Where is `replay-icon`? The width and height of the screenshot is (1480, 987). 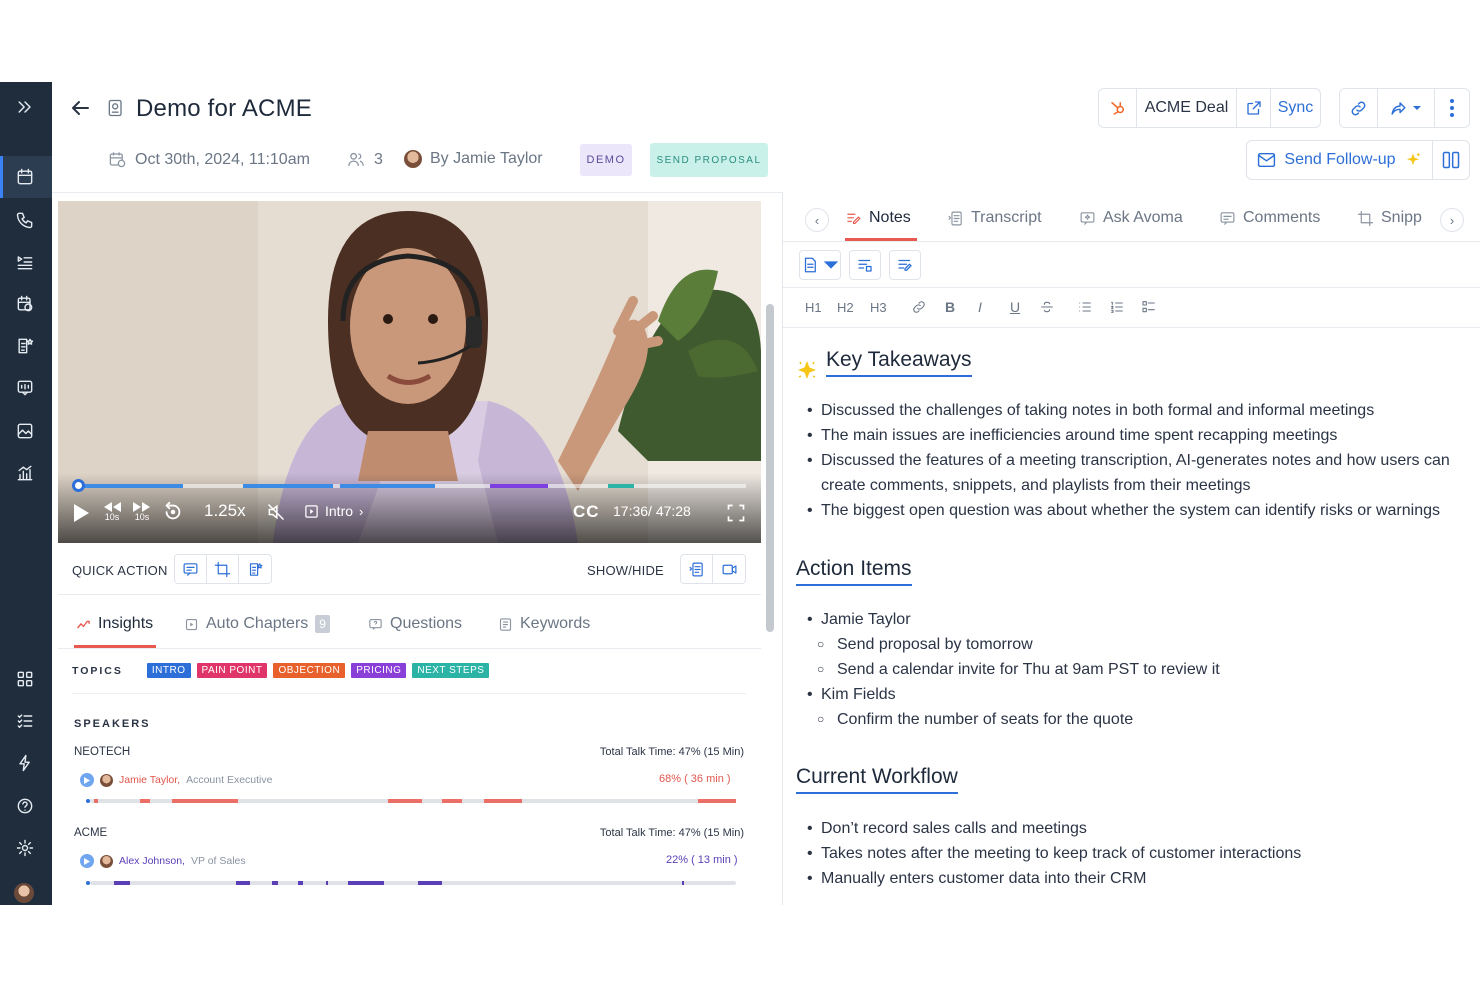 replay-icon is located at coordinates (173, 512).